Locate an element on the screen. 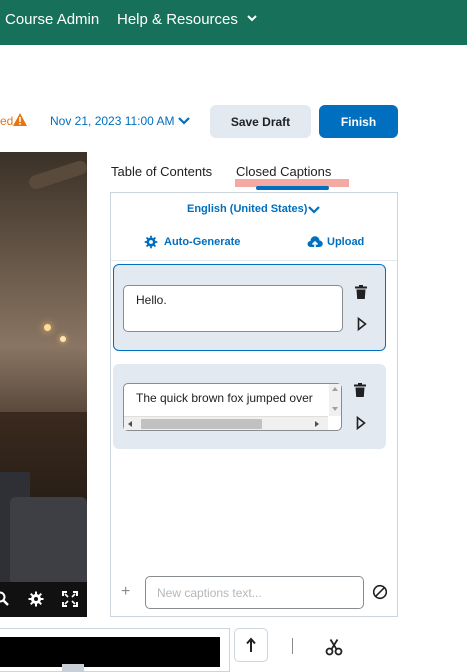  top-navigation-bar: Course Admin Help & Resources is located at coordinates (233, 22).